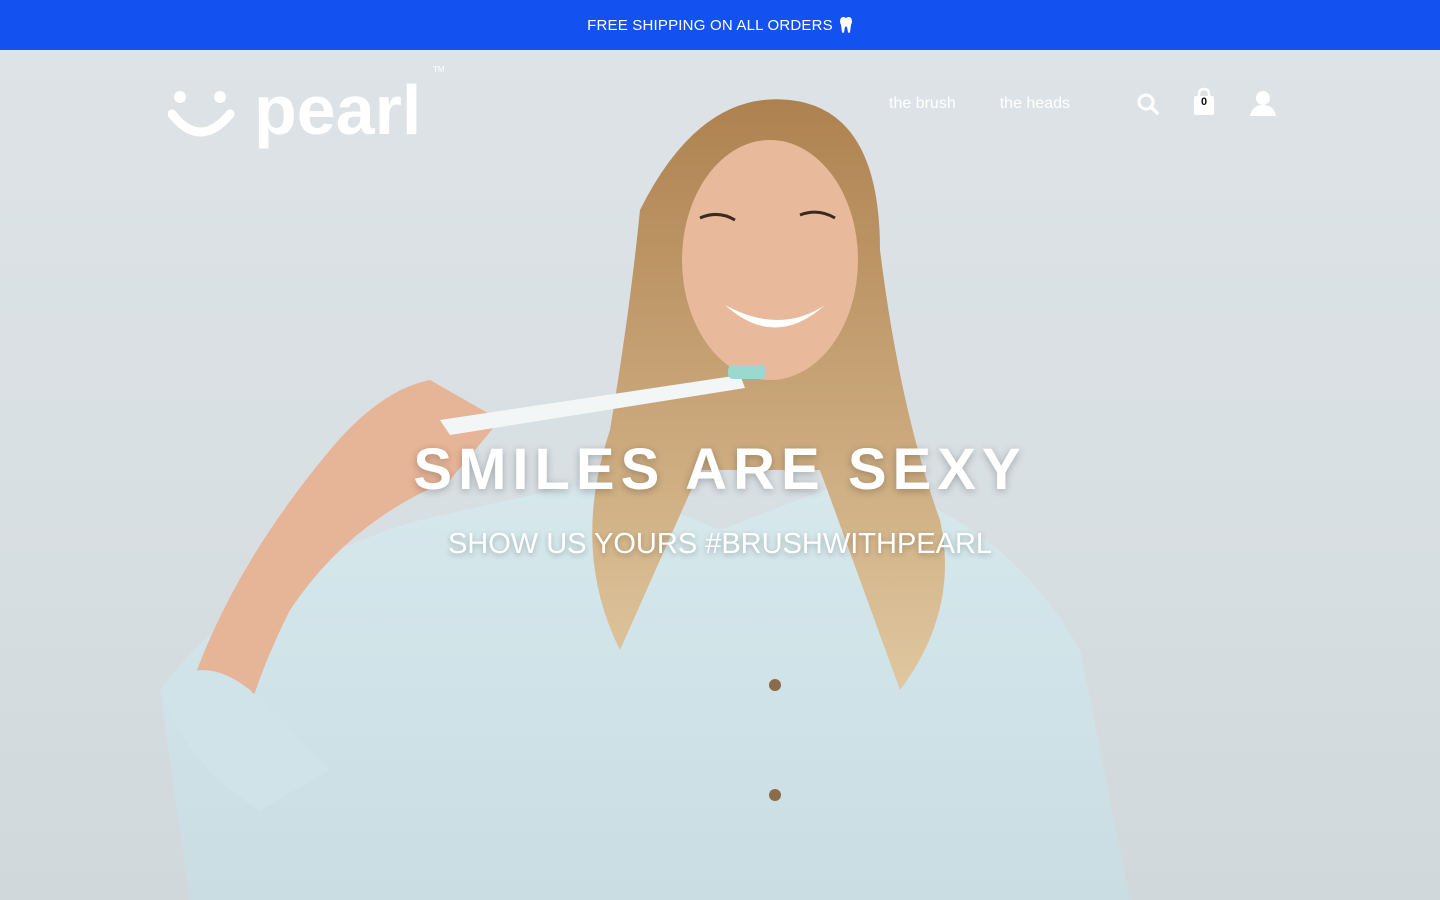  I want to click on announcement-bar: FREE SHIPPING ON ALL ORDERS, so click(720, 25).